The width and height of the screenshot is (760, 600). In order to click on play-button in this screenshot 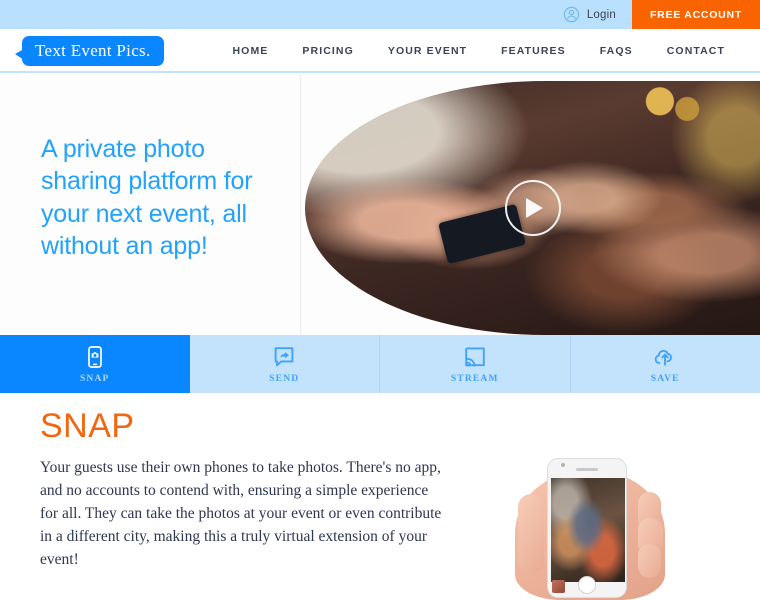, I will do `click(532, 208)`.